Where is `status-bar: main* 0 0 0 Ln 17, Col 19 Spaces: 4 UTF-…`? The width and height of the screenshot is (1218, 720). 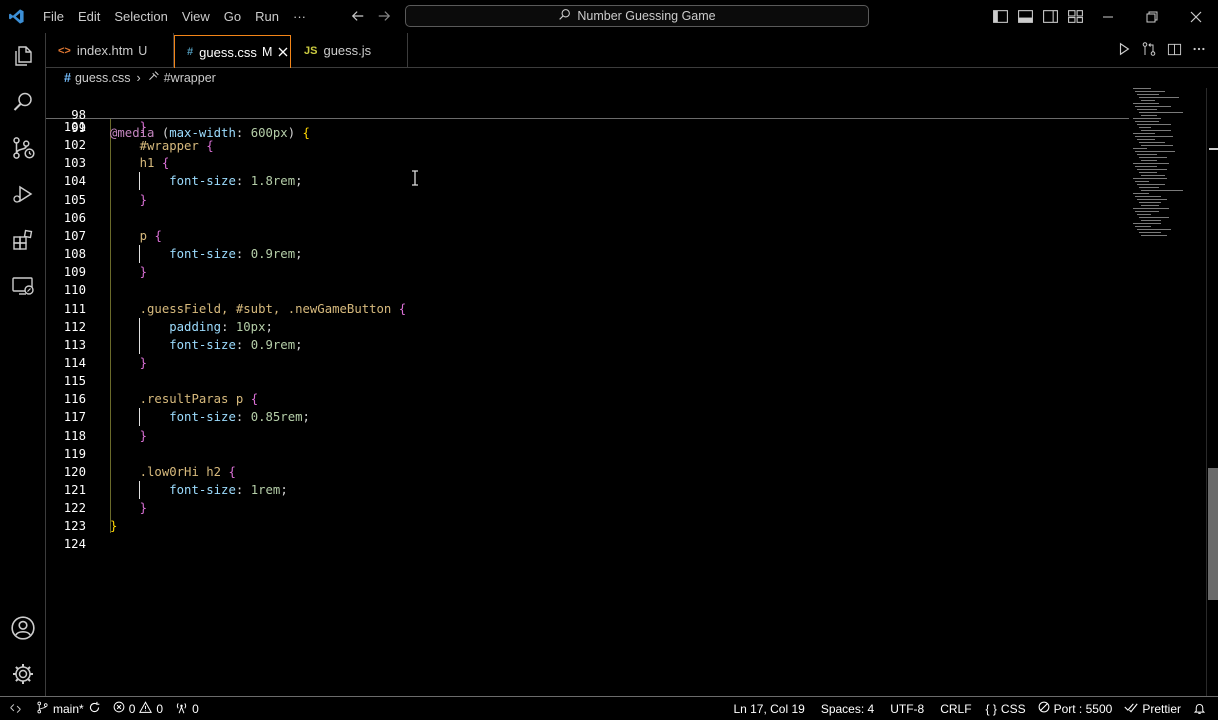 status-bar: main* 0 0 0 Ln 17, Col 19 Spaces: 4 UTF-… is located at coordinates (609, 708).